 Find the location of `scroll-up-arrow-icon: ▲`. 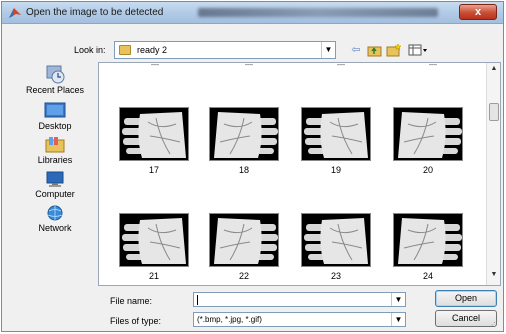

scroll-up-arrow-icon: ▲ is located at coordinates (493, 71).